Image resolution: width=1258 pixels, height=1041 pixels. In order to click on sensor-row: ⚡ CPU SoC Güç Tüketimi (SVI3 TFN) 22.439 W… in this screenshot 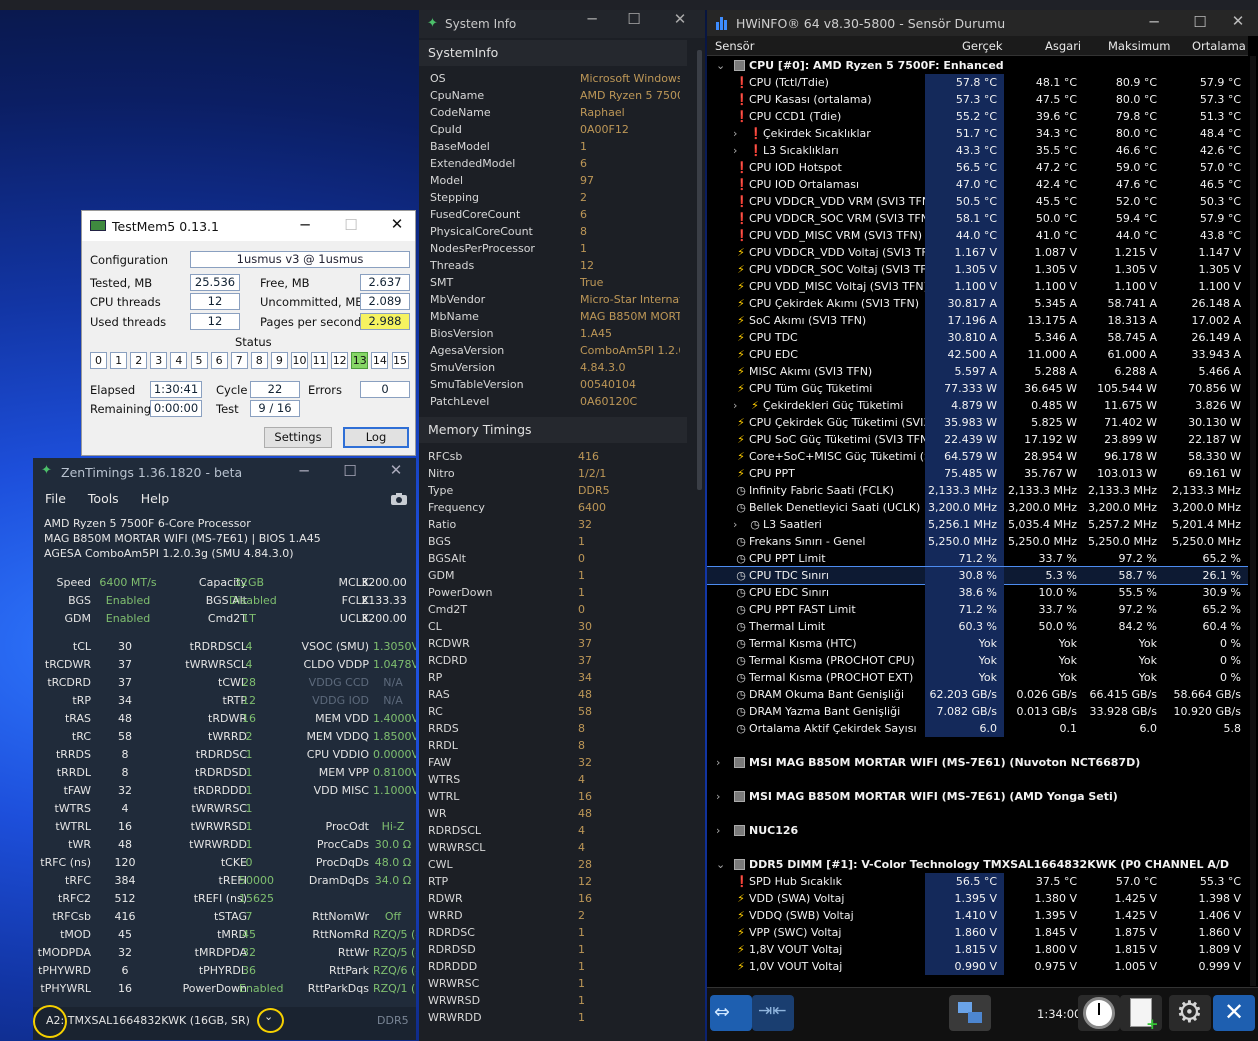, I will do `click(977, 439)`.